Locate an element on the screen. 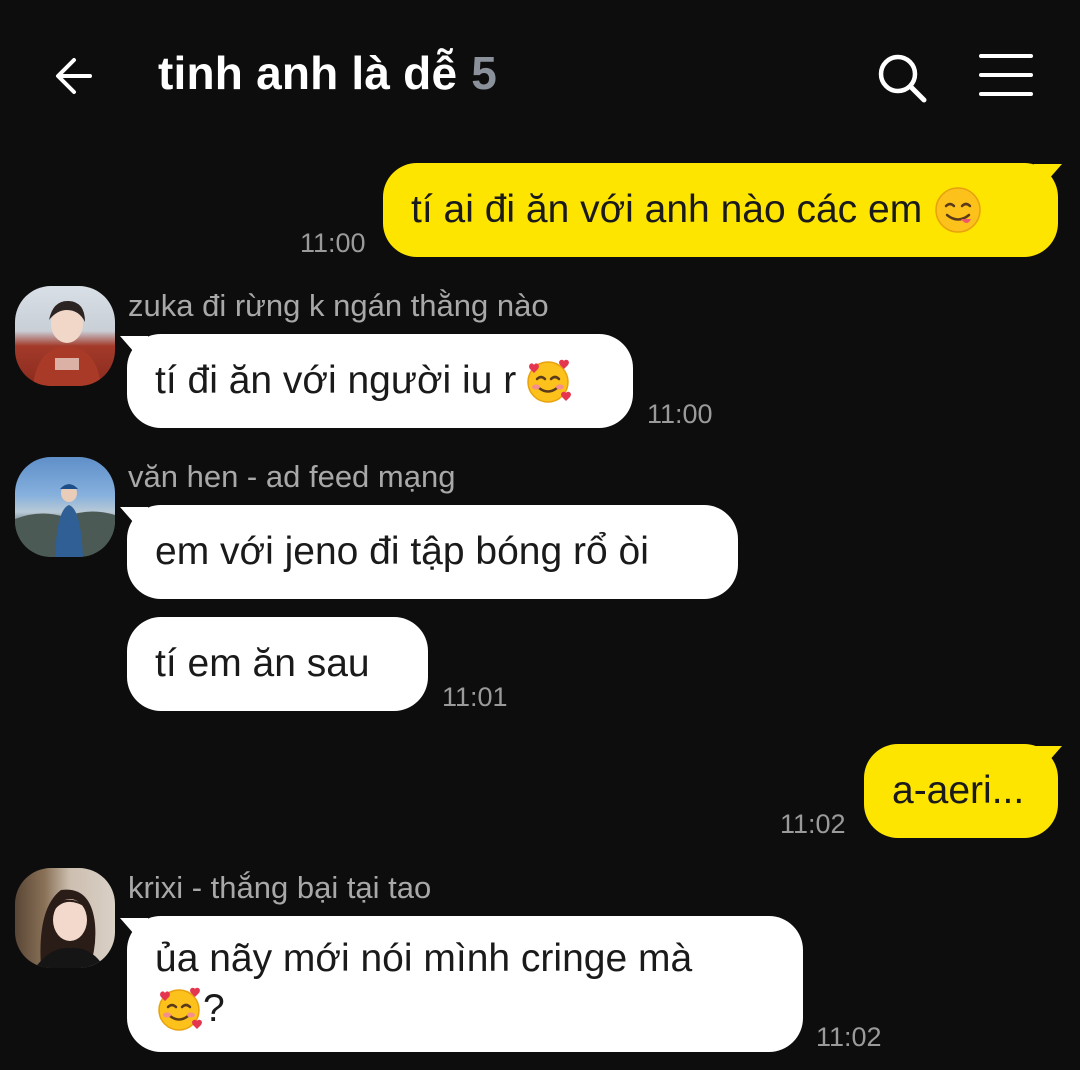  chat-title: tinh anh là dễ 5 is located at coordinates (327, 73).